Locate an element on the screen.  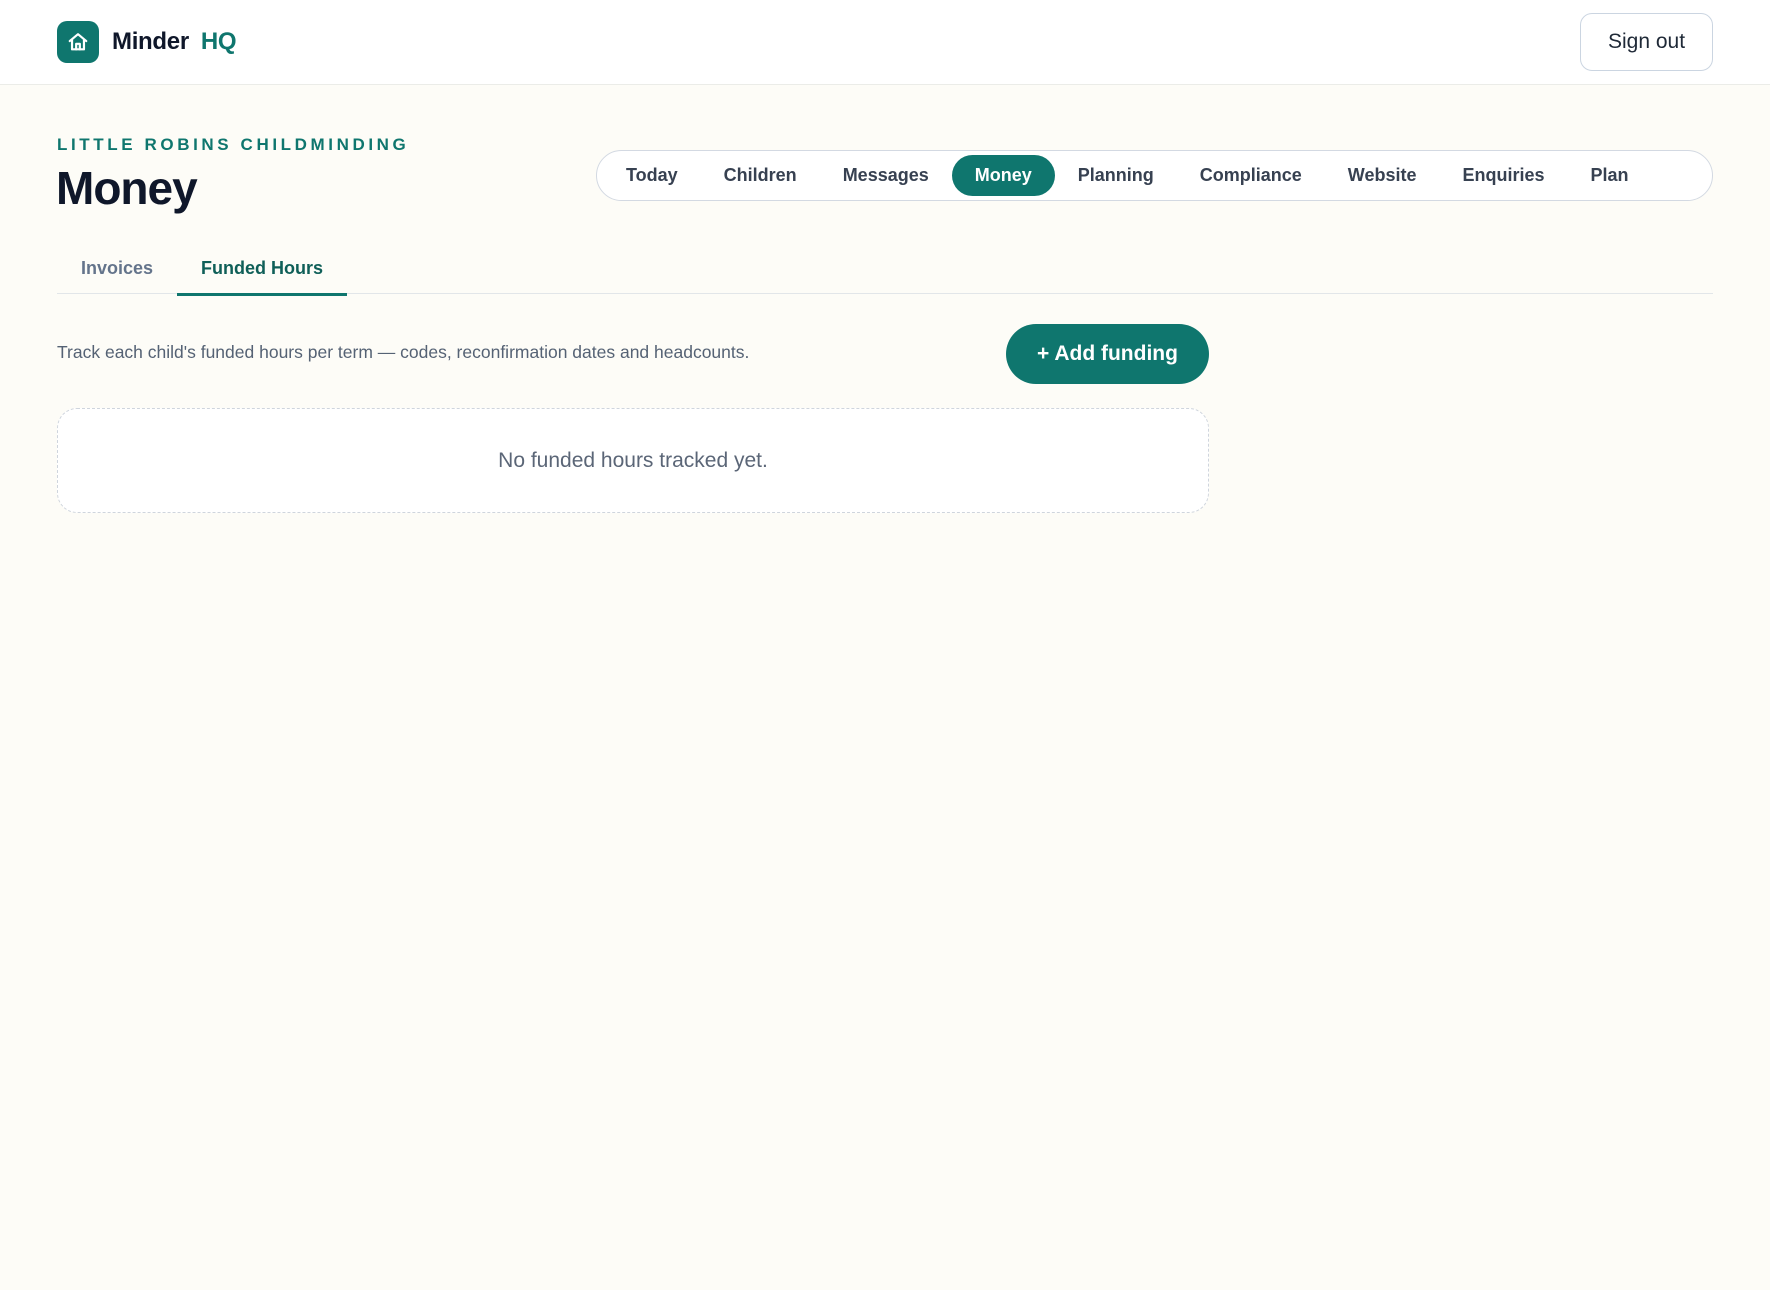
nav-item-children: Children is located at coordinates (760, 175).